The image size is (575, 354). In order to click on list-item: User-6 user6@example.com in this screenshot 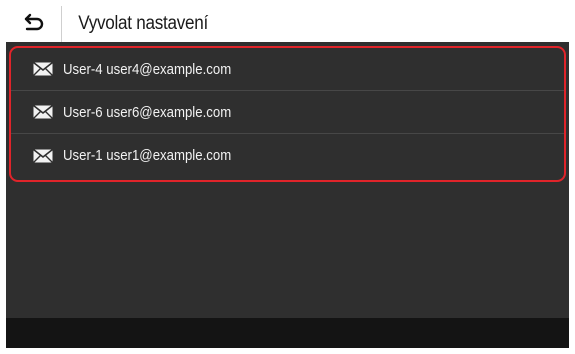, I will do `click(287, 112)`.